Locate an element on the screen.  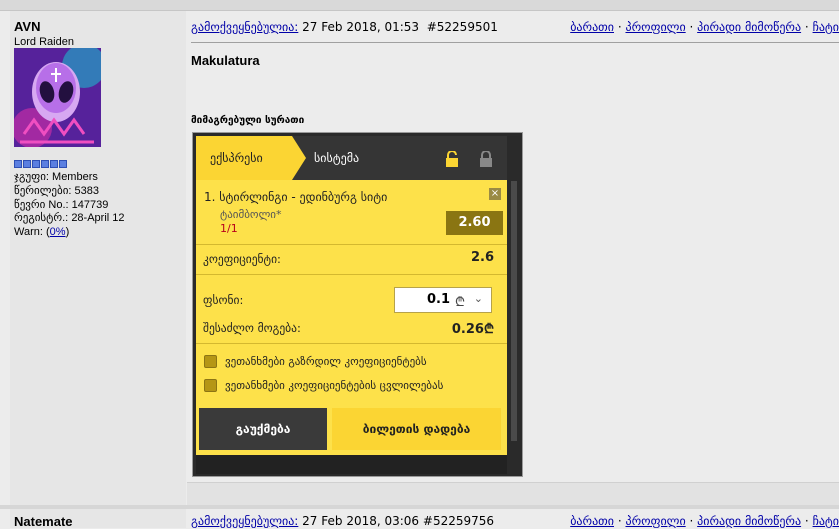
warn-link: 0% is located at coordinates (58, 232).